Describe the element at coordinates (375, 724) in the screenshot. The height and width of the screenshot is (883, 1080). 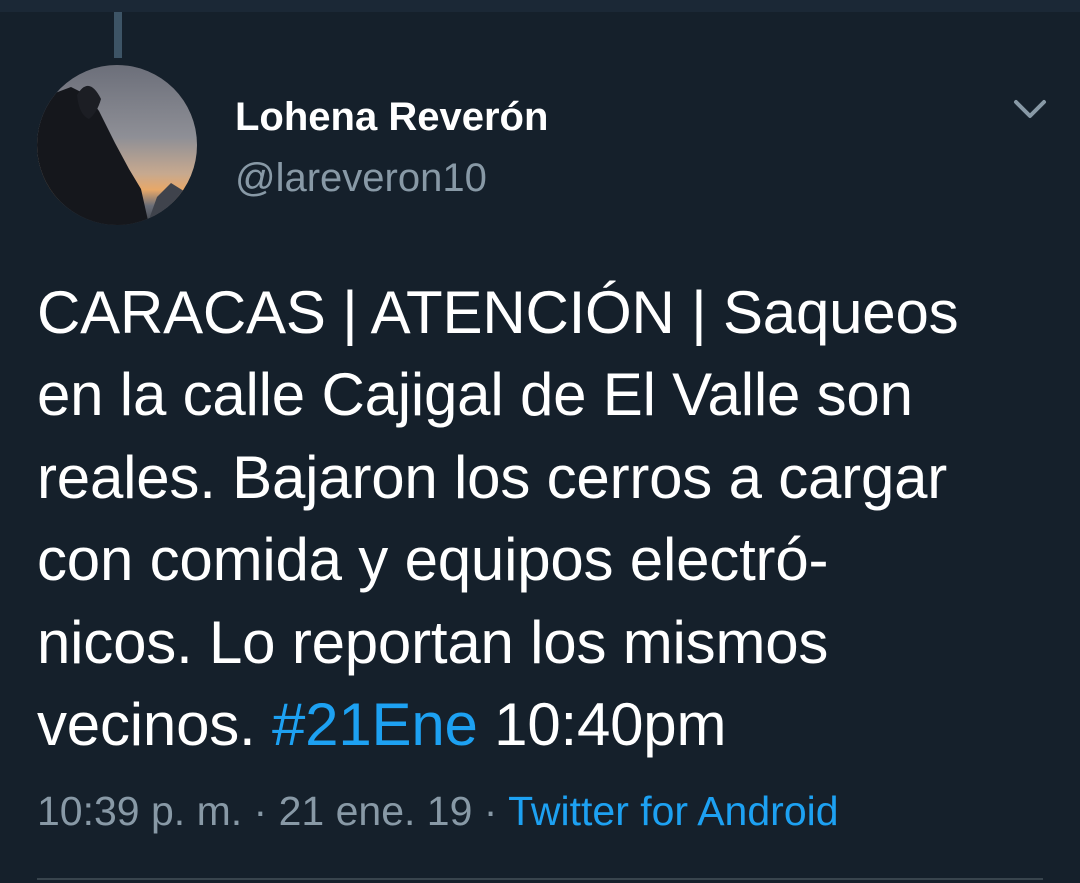
I see `hashtag-link: #21Ene` at that location.